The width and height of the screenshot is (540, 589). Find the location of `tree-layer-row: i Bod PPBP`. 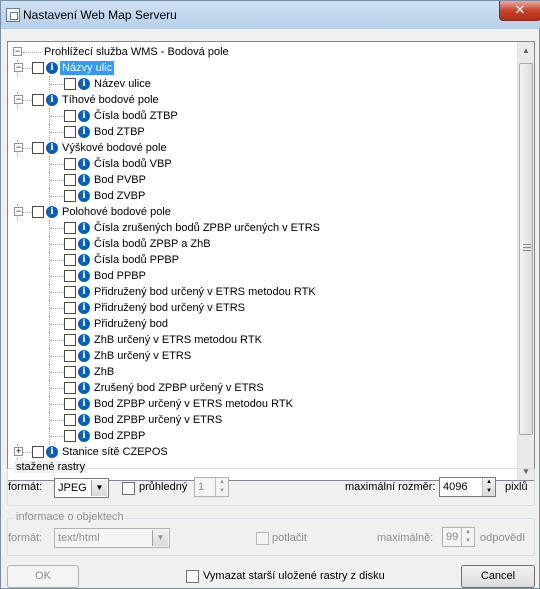

tree-layer-row: i Bod PPBP is located at coordinates (258, 276).